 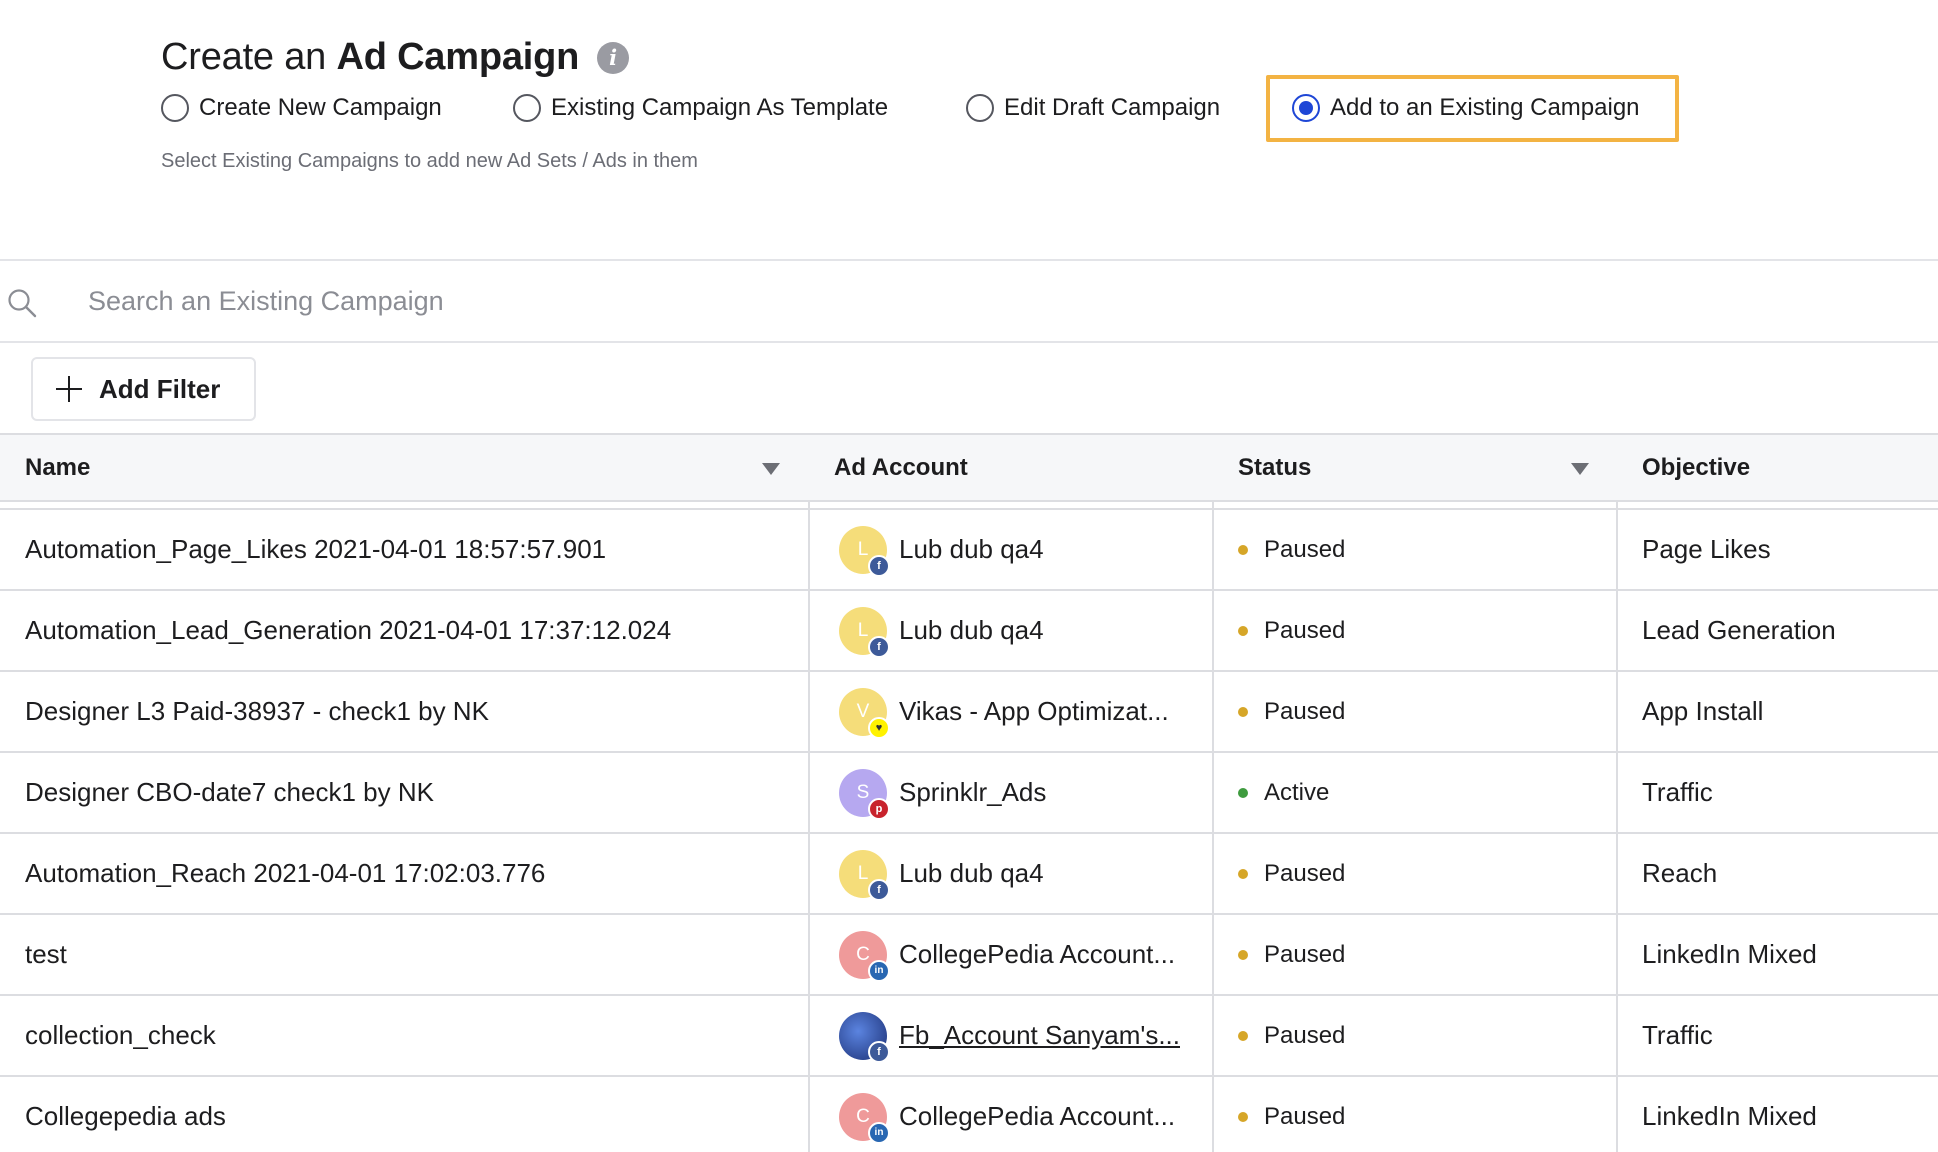 I want to click on mode-add-to-existing-campaign: Add to an Existing Campaign, so click(x=1466, y=108).